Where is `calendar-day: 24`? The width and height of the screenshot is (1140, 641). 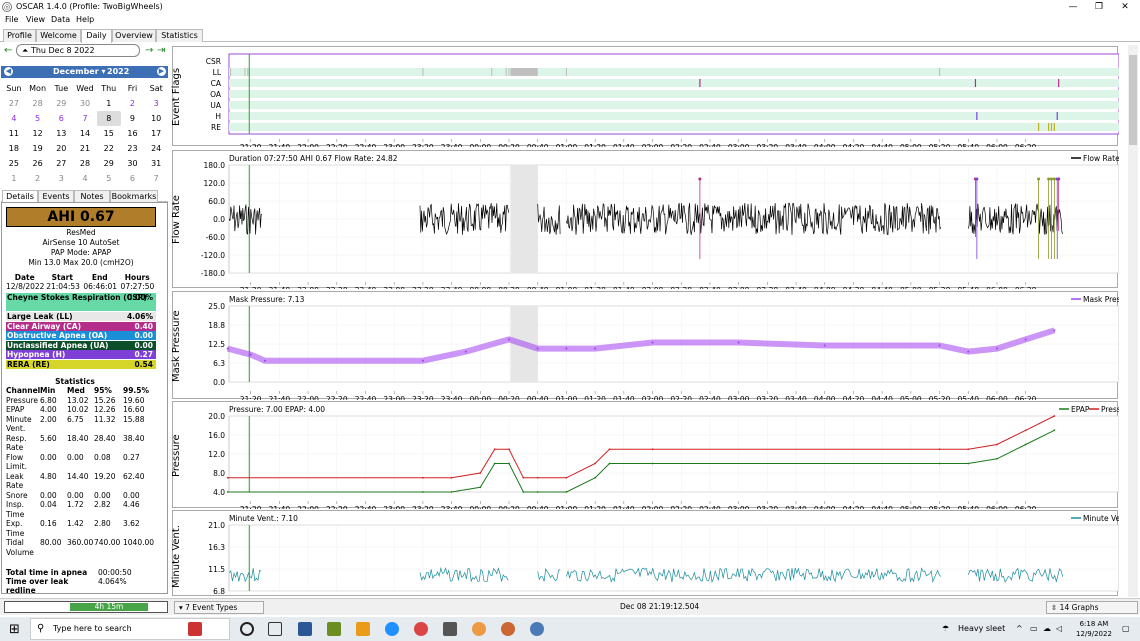 calendar-day: 24 is located at coordinates (156, 148).